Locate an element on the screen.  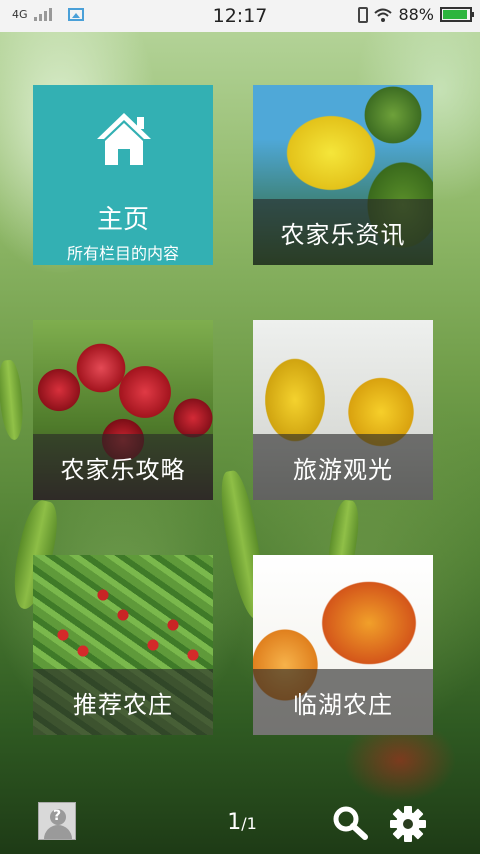
tile-recommended-label: 推荐农庄 is located at coordinates (123, 702).